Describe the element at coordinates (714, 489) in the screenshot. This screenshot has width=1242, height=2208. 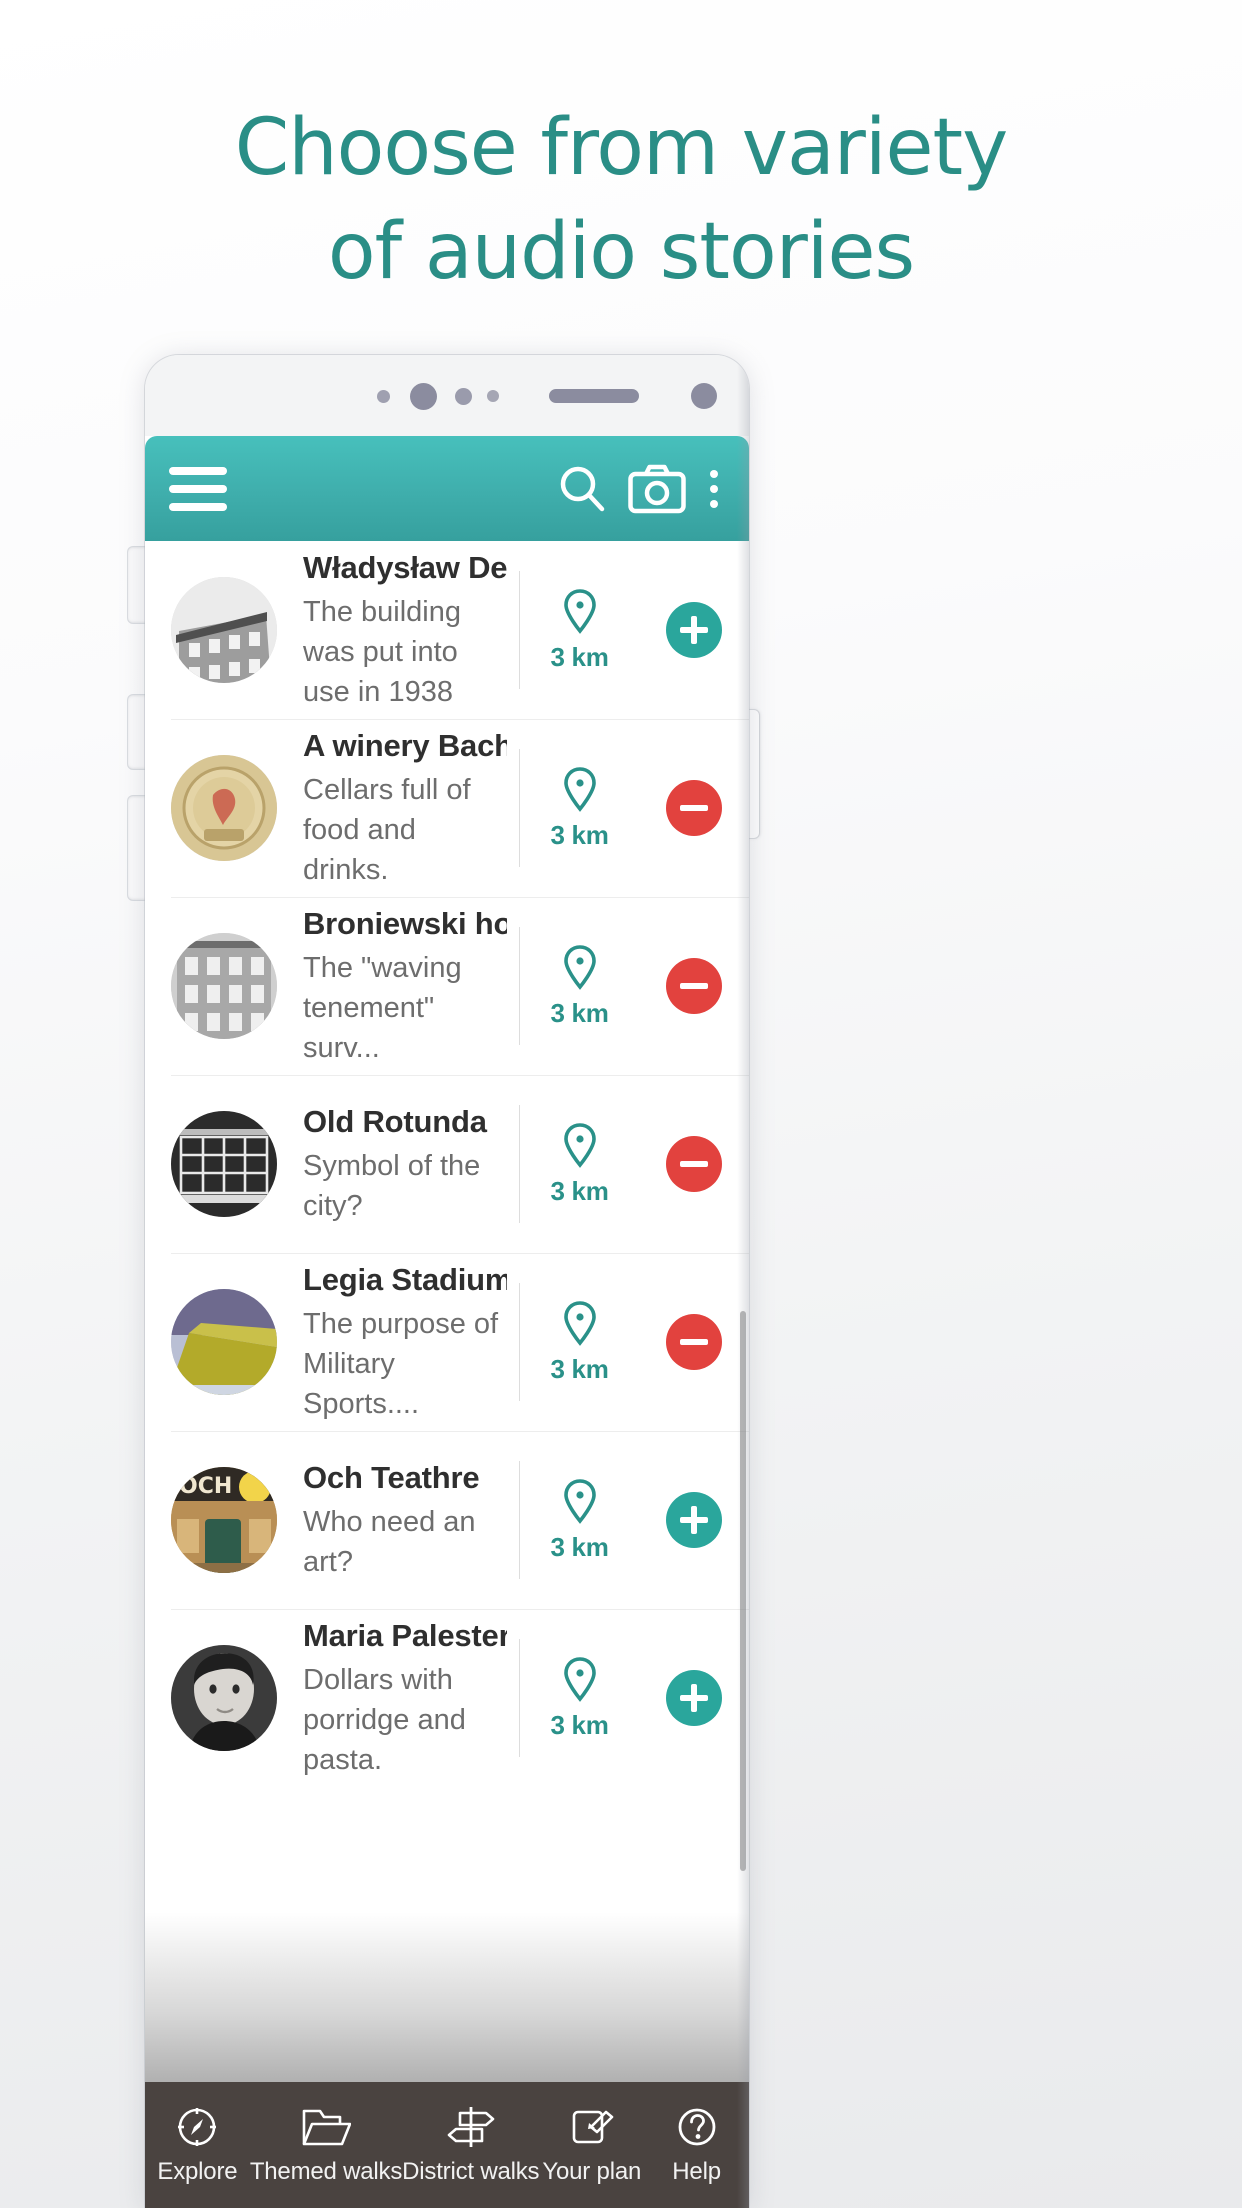
I see `kebab-menu-icon` at that location.